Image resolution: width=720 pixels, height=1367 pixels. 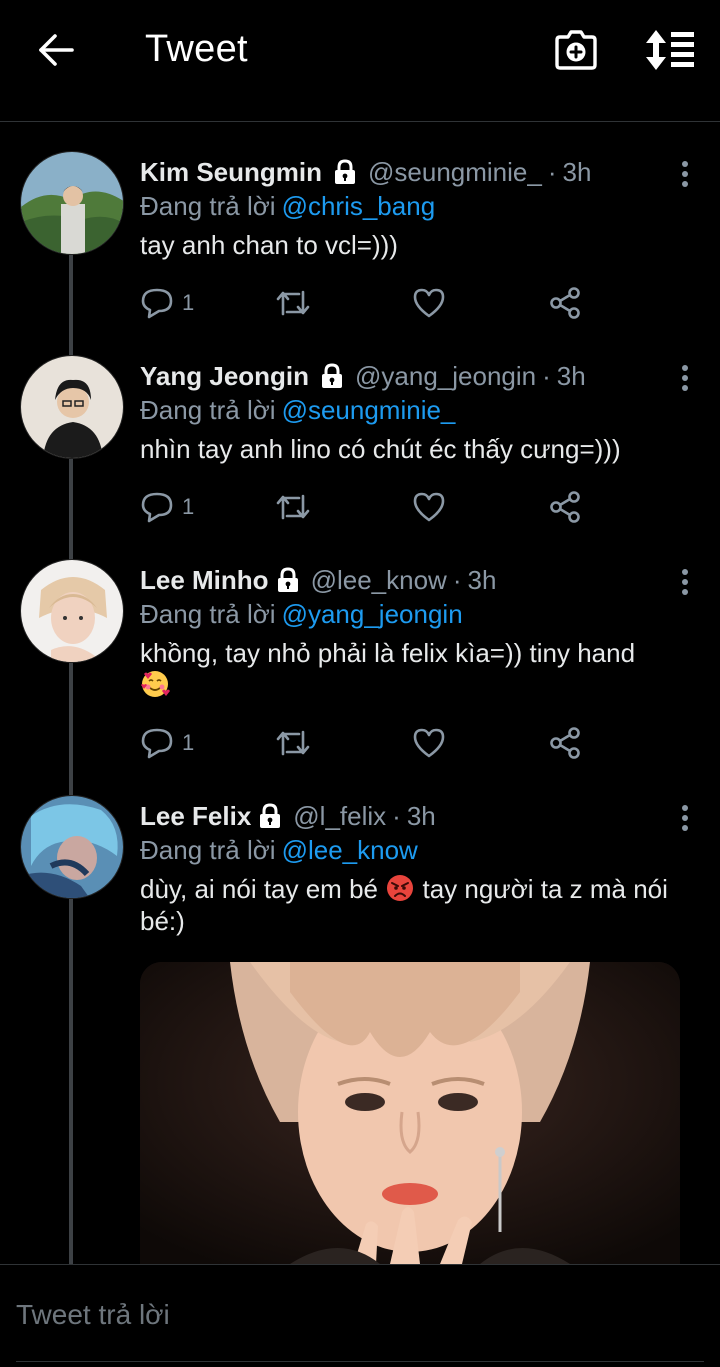 I want to click on mention-link: @seungminie_, so click(x=369, y=410).